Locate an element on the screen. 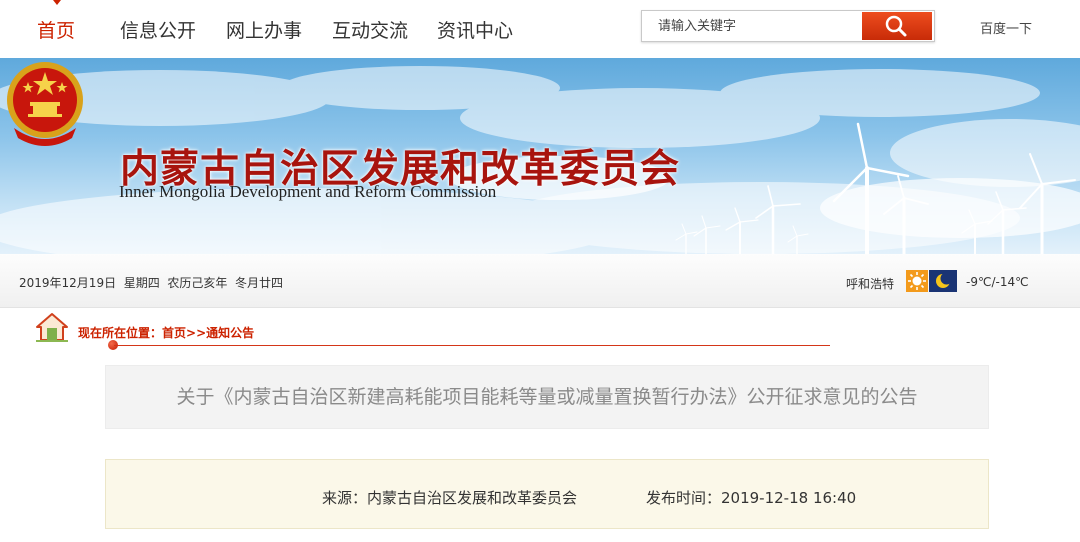 This screenshot has height=542, width=1080. national-emblem-icon is located at coordinates (45, 104).